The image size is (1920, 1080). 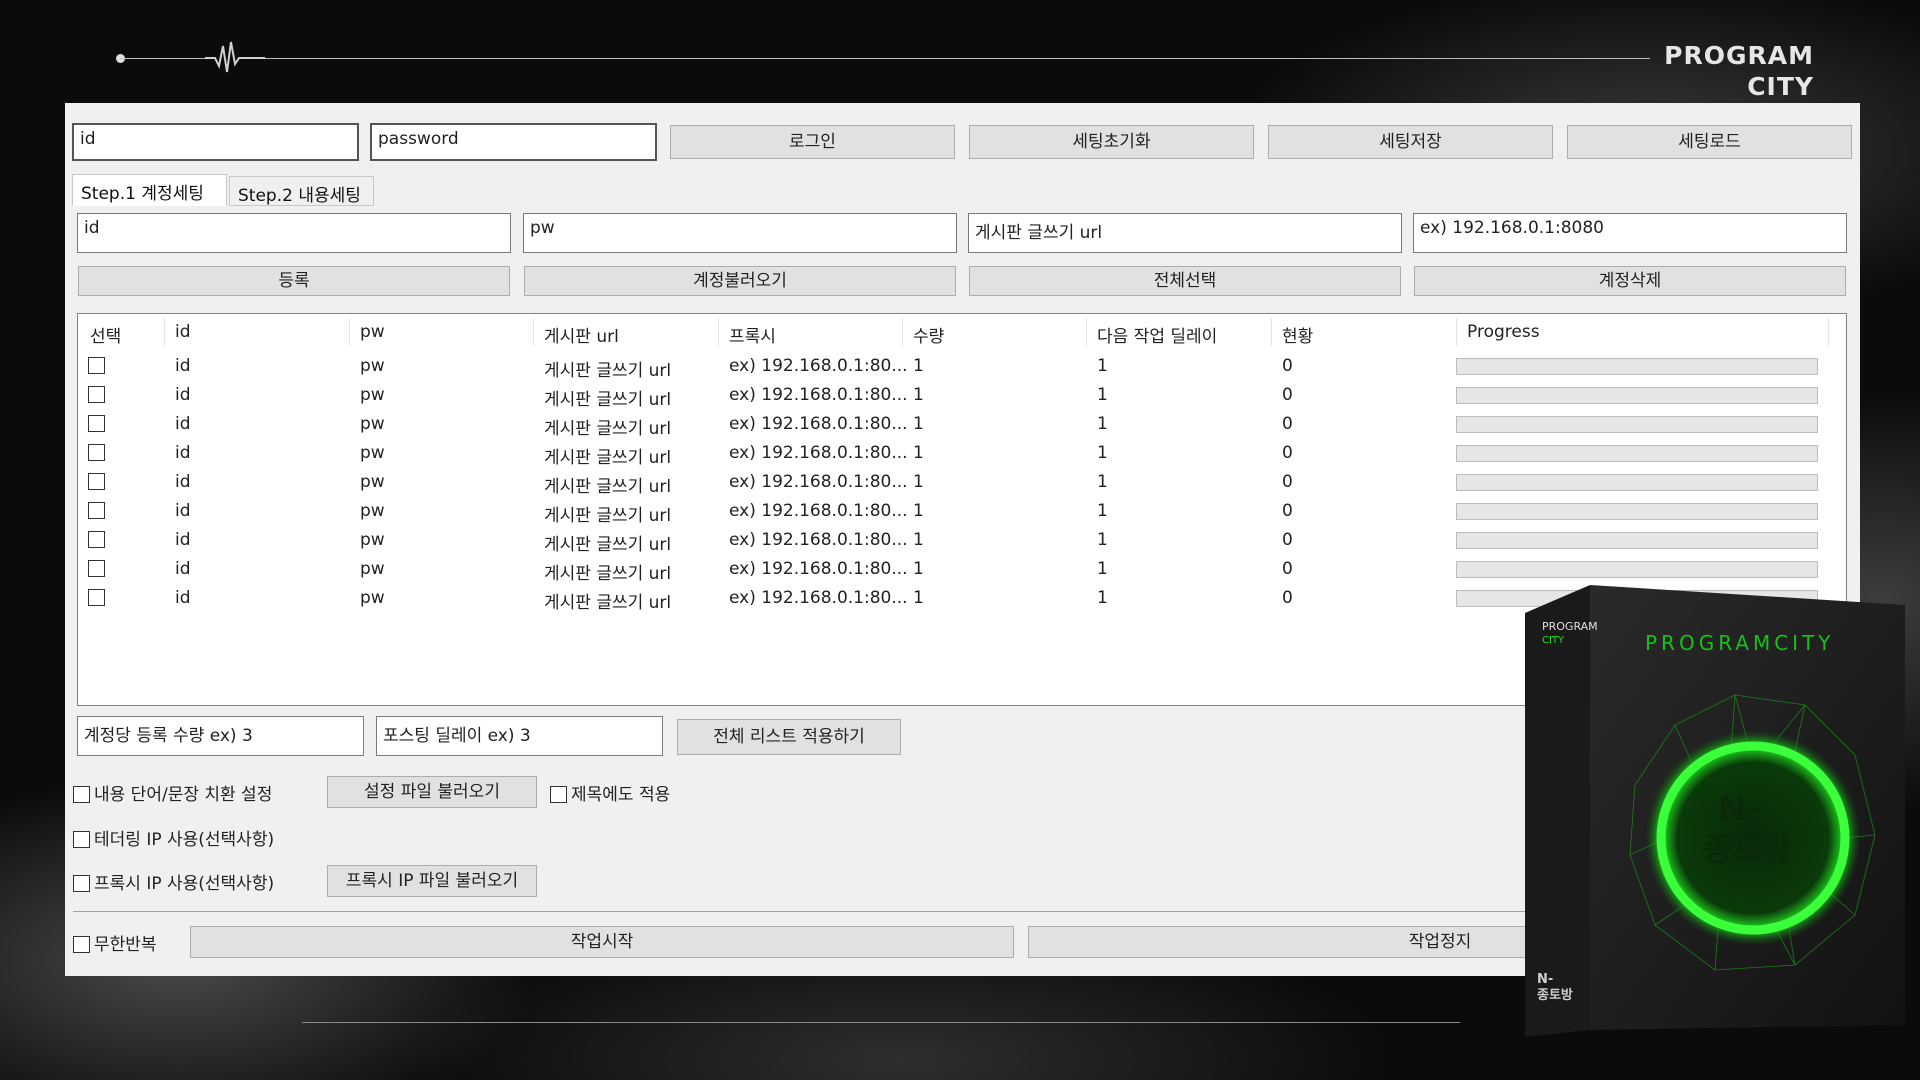 I want to click on box-title-1: N-, so click(x=1739, y=809).